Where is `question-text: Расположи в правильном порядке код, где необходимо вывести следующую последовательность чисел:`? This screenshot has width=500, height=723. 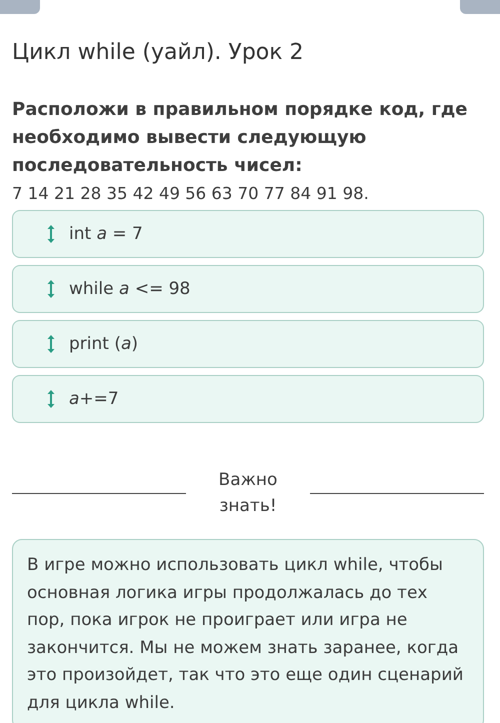 question-text: Расположи в правильном порядке код, где необходимо вывести следующую последовательность чисел: is located at coordinates (240, 138).